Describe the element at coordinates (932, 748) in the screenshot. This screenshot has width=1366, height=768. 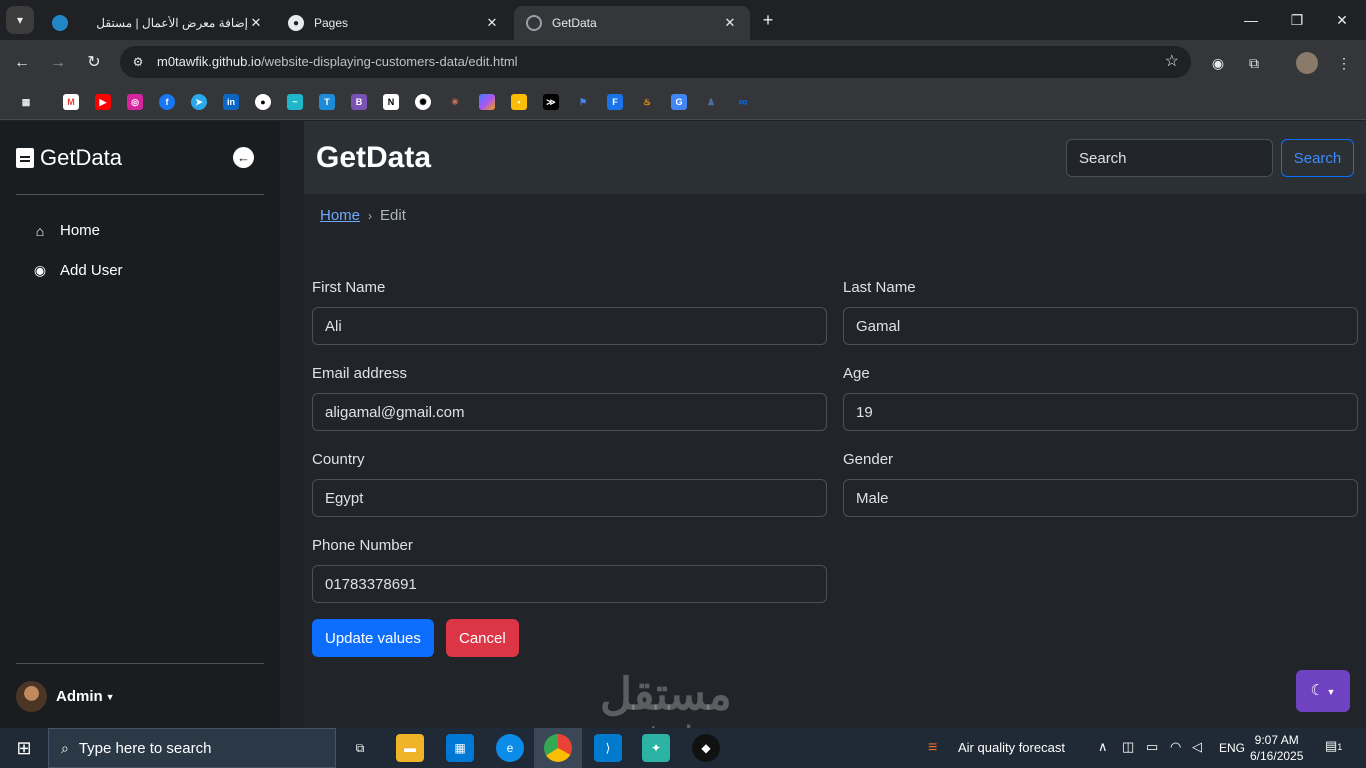
I see `weather-icon: ≡` at that location.